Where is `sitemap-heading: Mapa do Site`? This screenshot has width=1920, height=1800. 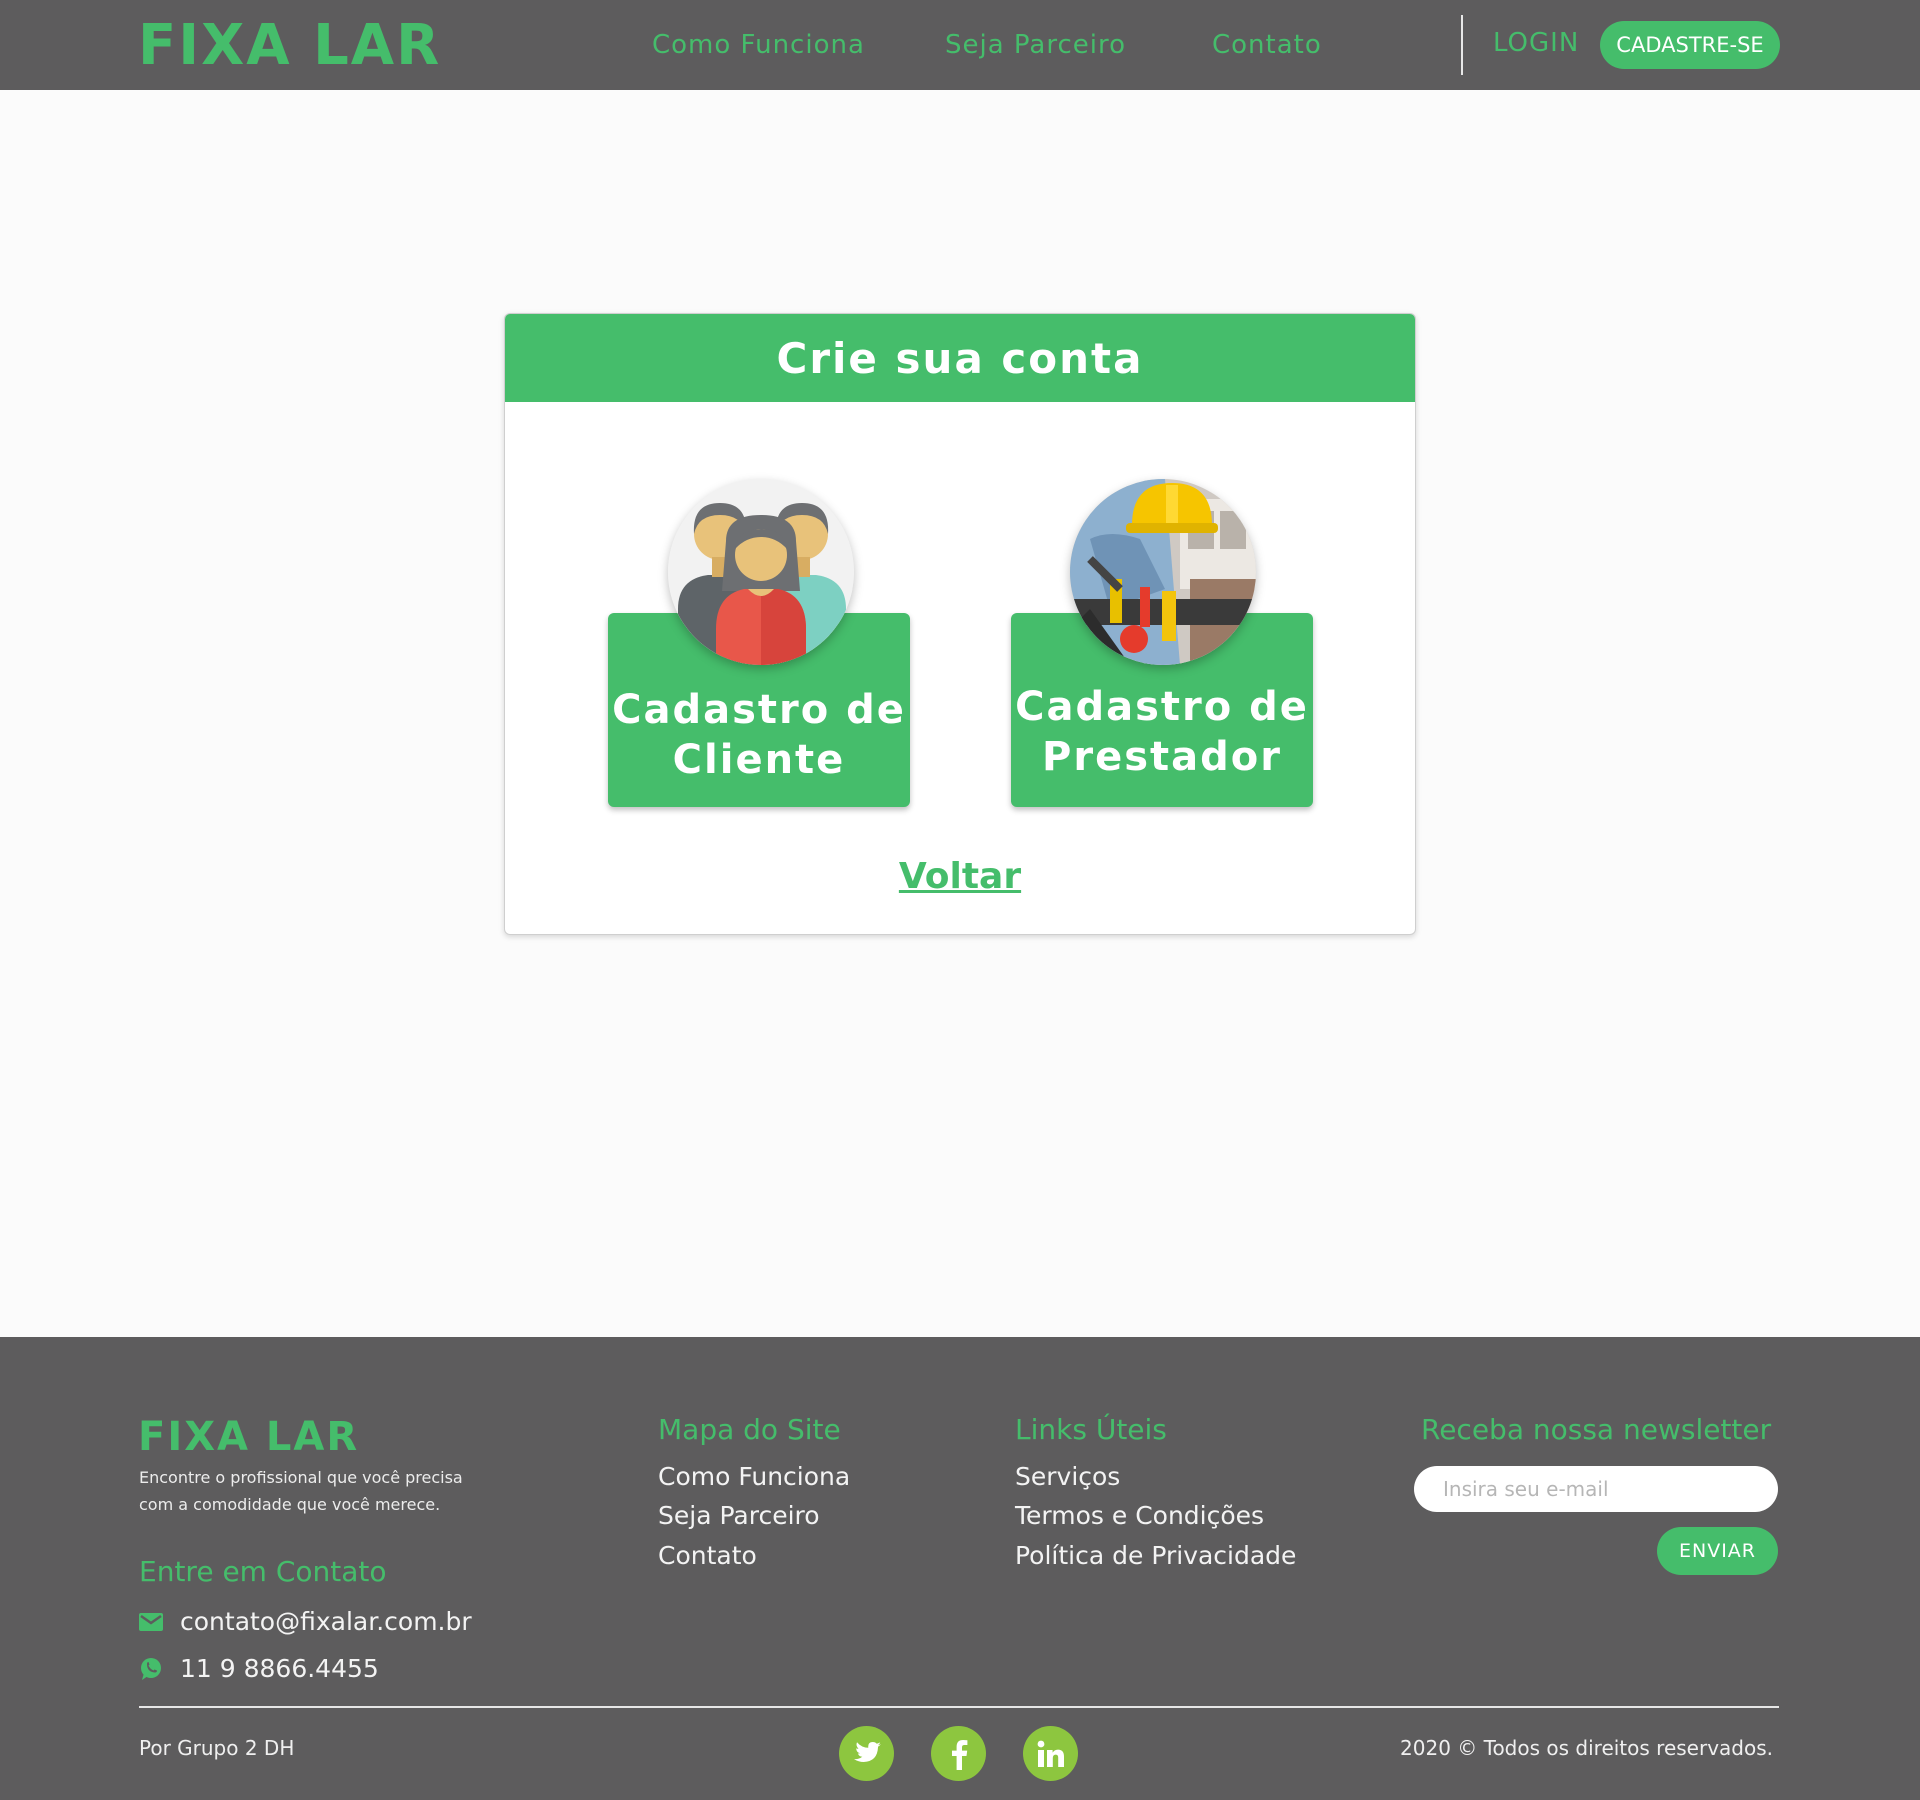 sitemap-heading: Mapa do Site is located at coordinates (749, 1429).